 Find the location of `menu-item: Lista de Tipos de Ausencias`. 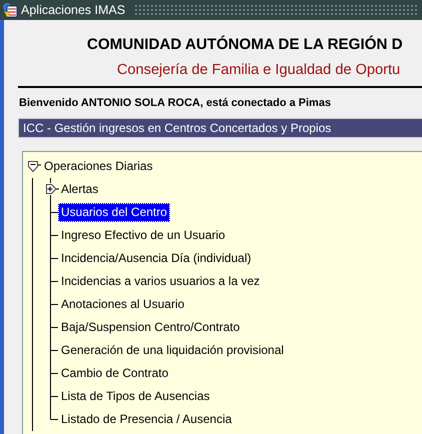

menu-item: Lista de Tipos de Ausencias is located at coordinates (135, 396).